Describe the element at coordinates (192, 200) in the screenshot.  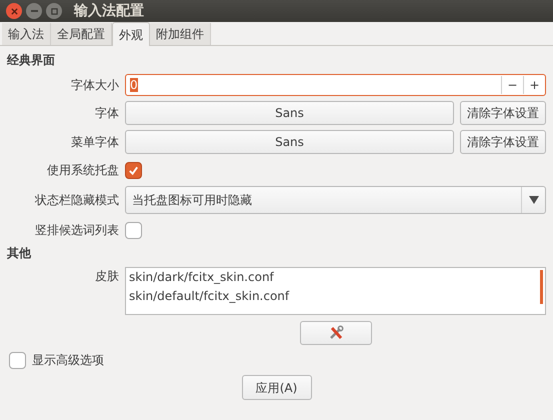
I see `dropdown-value: 当托盘图标可用时隐藏` at that location.